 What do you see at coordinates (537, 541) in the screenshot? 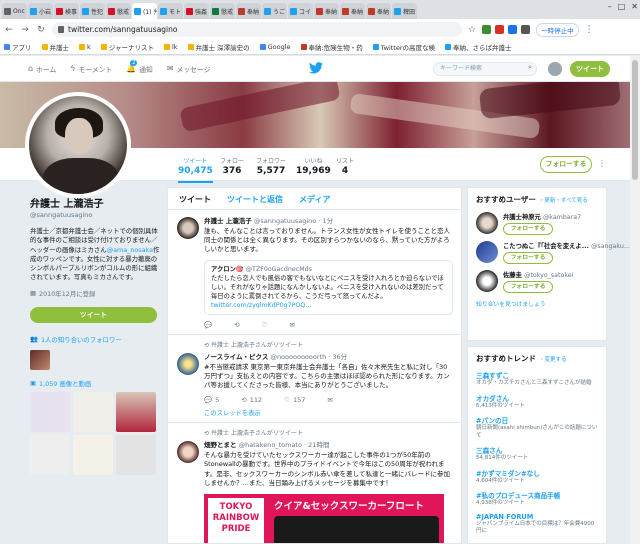
I see `trend-item: ゐろうに刻るゐろうに刻る最終章が2020年に公開` at bounding box center [537, 541].